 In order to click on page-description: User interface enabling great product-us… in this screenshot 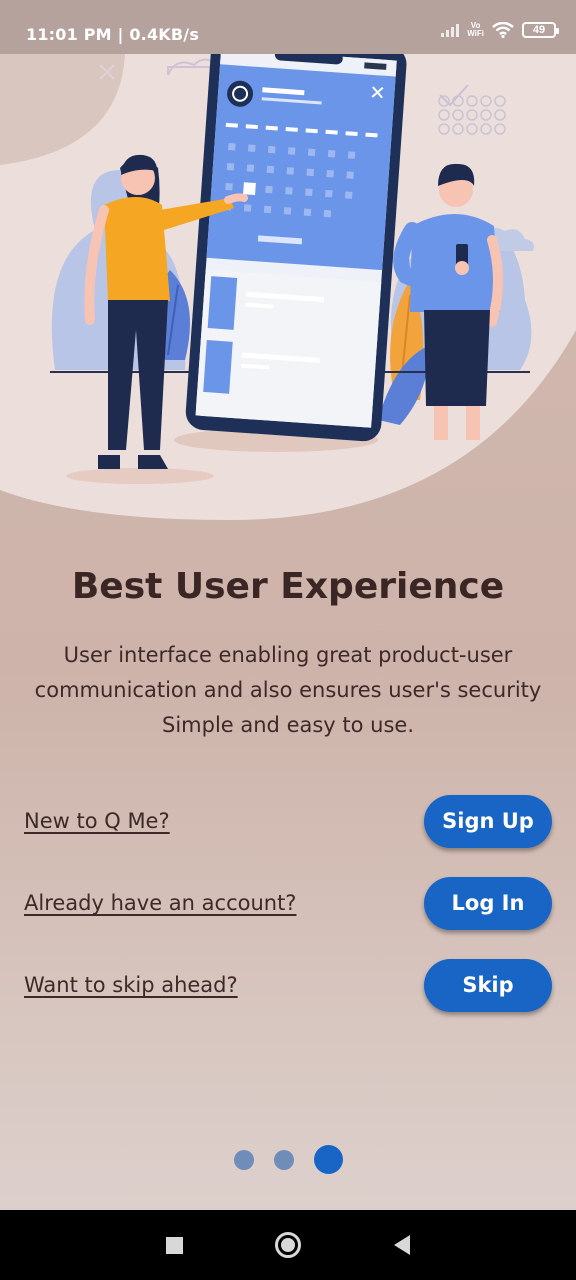, I will do `click(288, 690)`.